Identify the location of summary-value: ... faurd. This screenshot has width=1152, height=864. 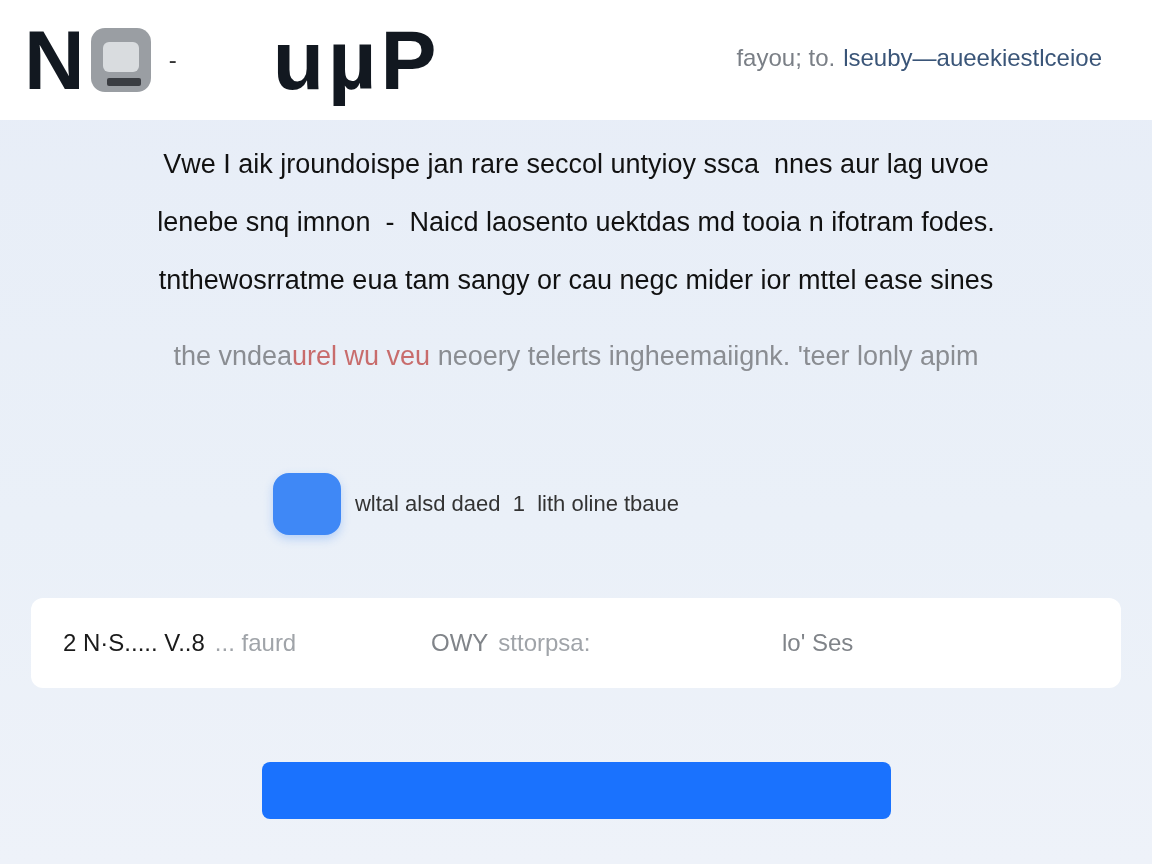
(255, 643).